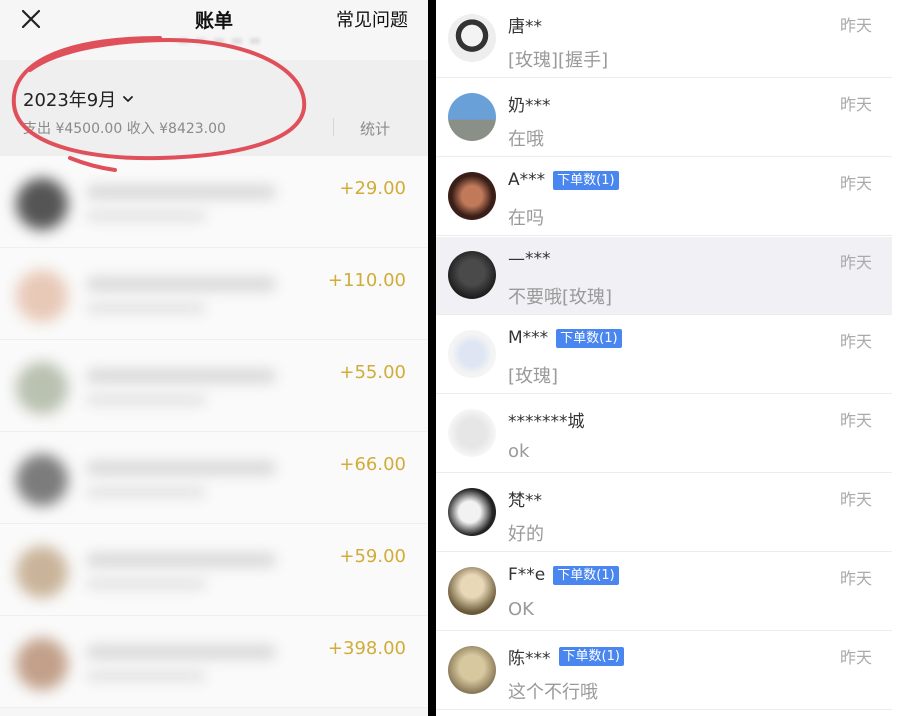  I want to click on last-message: 在吗, so click(526, 218).